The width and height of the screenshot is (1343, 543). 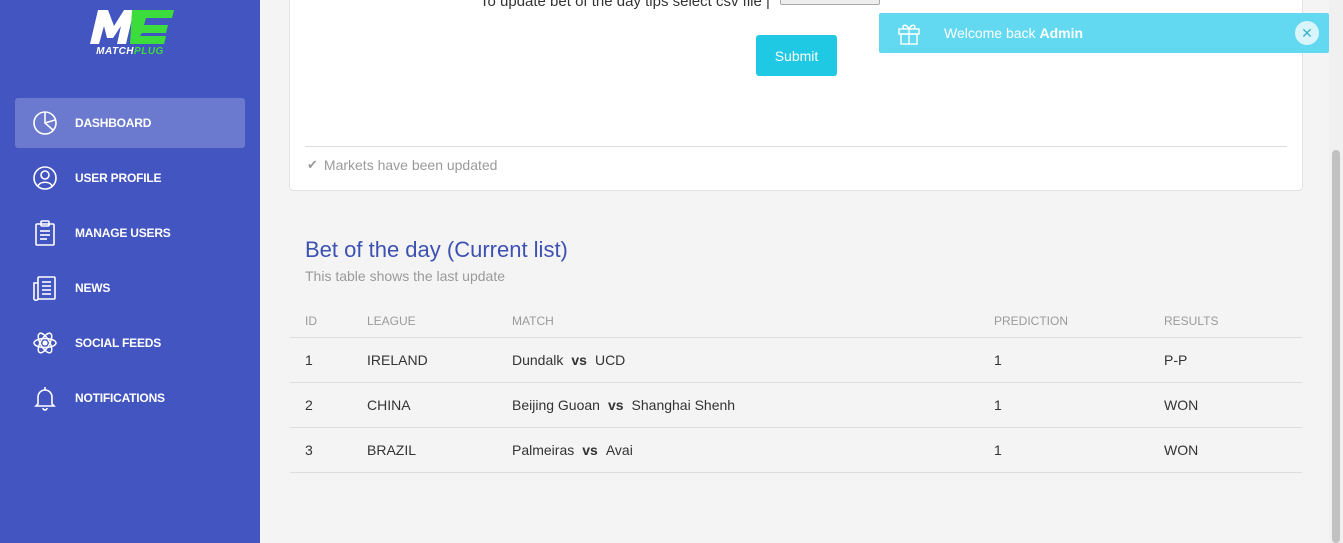 What do you see at coordinates (738, 405) in the screenshot?
I see `cell-match: Beijing Guoan vs Shanghai Shenh` at bounding box center [738, 405].